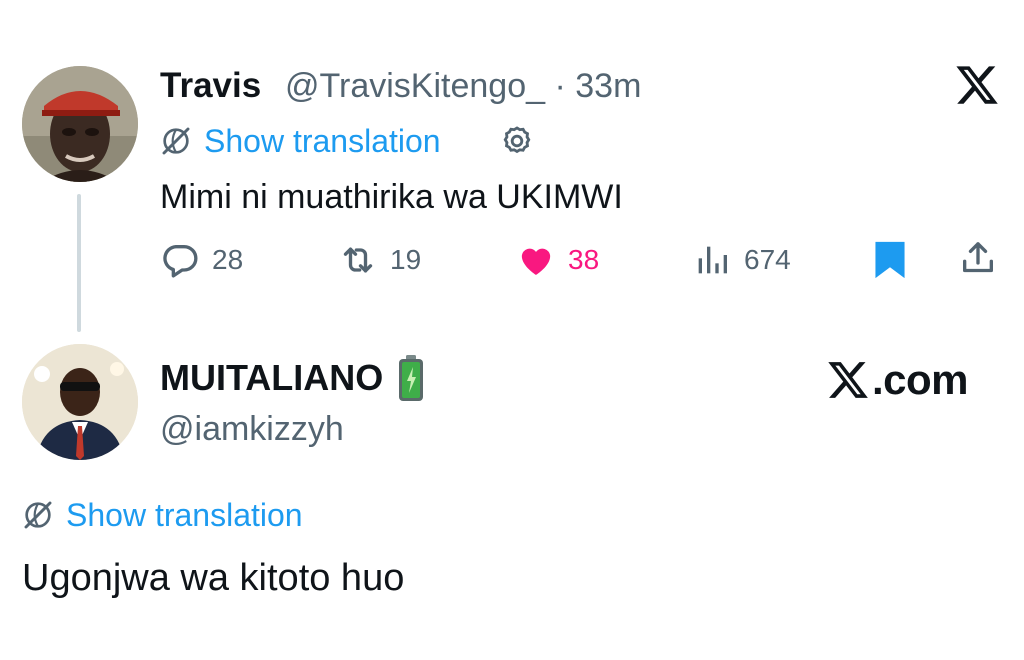 The width and height of the screenshot is (1024, 660). Describe the element at coordinates (712, 260) in the screenshot. I see `views-icon` at that location.